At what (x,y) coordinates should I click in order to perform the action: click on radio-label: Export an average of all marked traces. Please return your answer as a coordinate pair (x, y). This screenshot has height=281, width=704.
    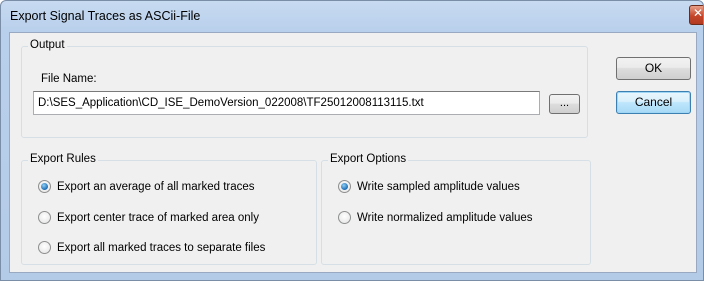
    Looking at the image, I should click on (156, 186).